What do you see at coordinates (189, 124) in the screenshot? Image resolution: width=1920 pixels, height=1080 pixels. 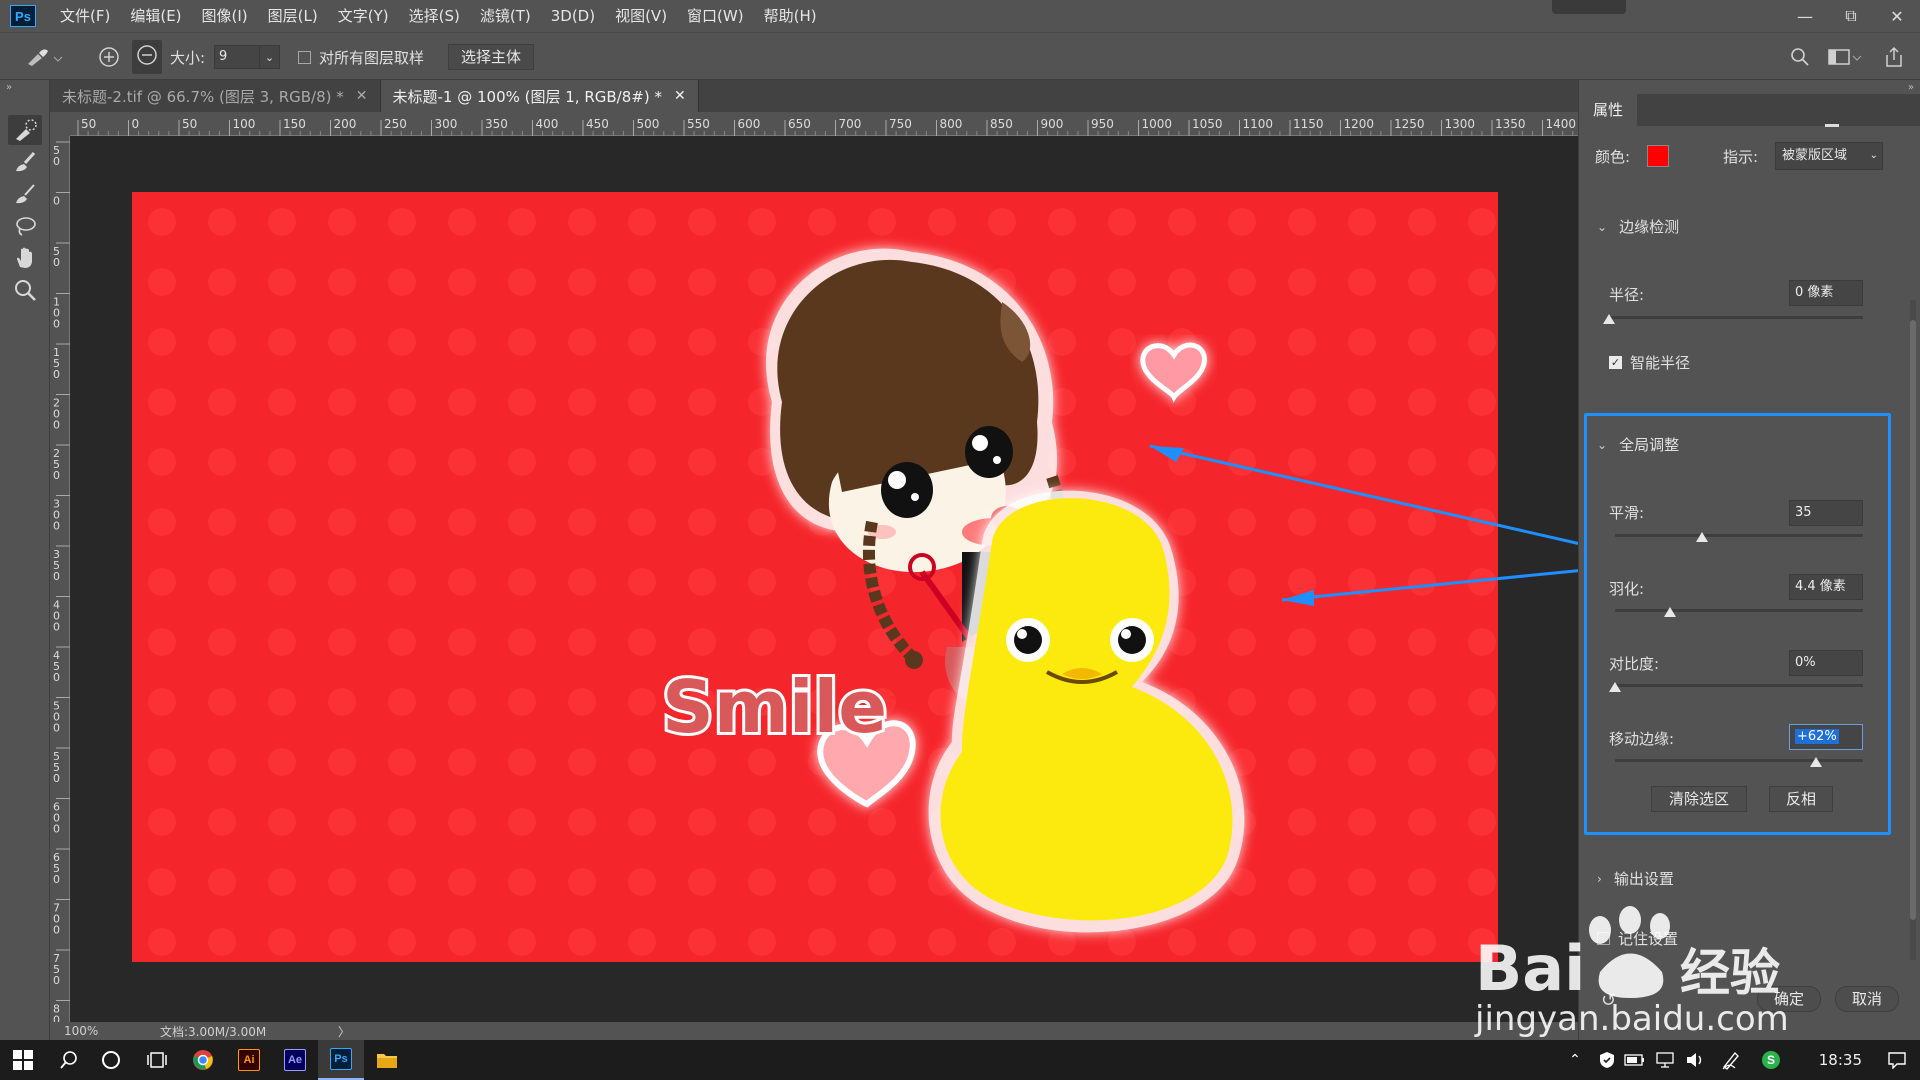 I see `ruler-label: 50` at bounding box center [189, 124].